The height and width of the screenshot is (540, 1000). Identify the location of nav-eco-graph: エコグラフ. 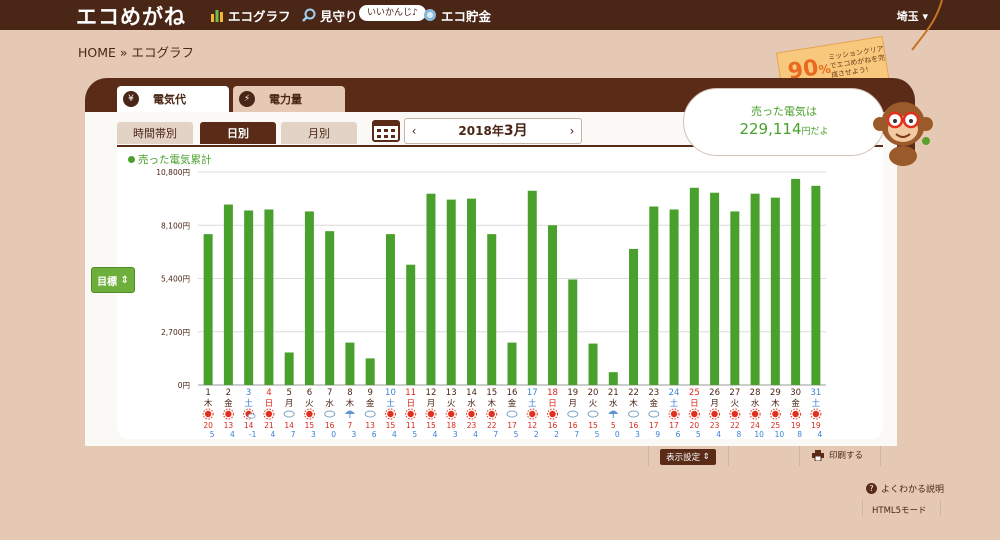
(250, 15).